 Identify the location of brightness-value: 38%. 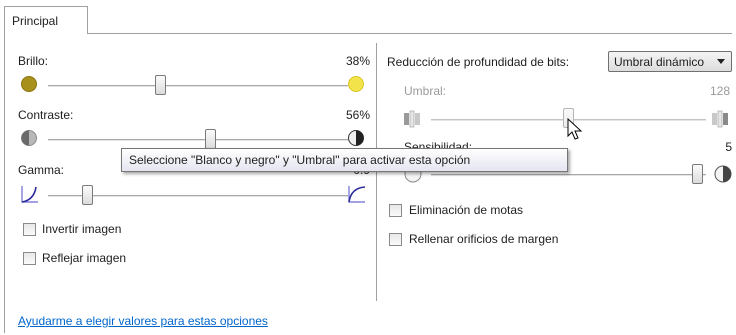
(357, 61).